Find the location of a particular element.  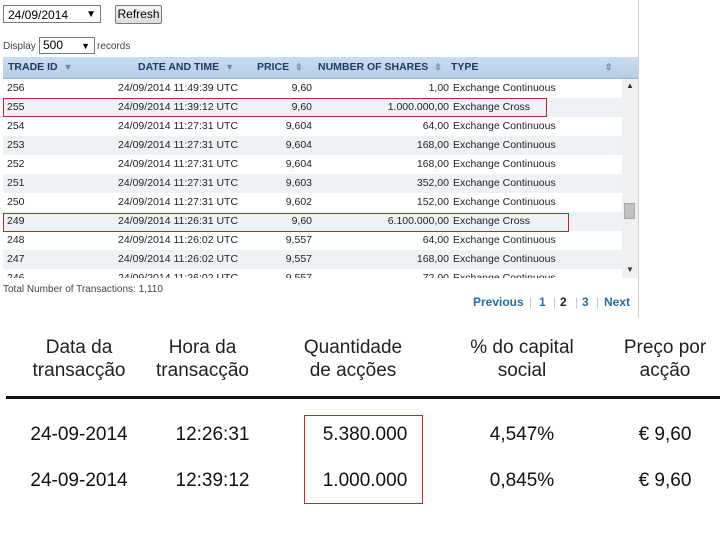

scroll-down-icon: ▼ is located at coordinates (630, 269).